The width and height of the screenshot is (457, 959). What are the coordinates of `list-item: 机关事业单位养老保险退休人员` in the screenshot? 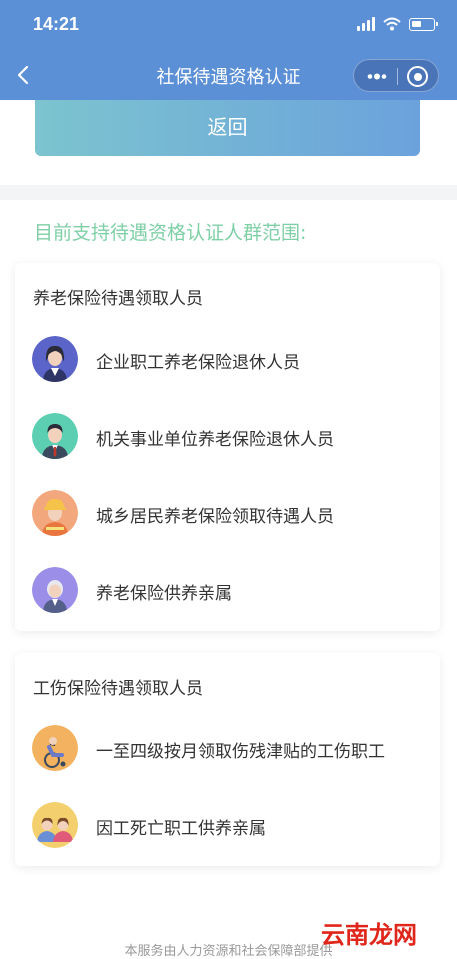 It's located at (232, 437).